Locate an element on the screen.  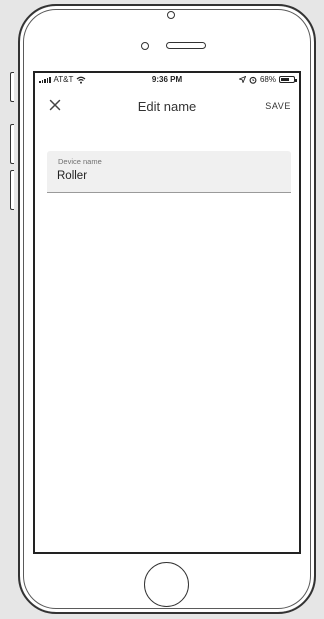
volume-up-button is located at coordinates (12, 144).